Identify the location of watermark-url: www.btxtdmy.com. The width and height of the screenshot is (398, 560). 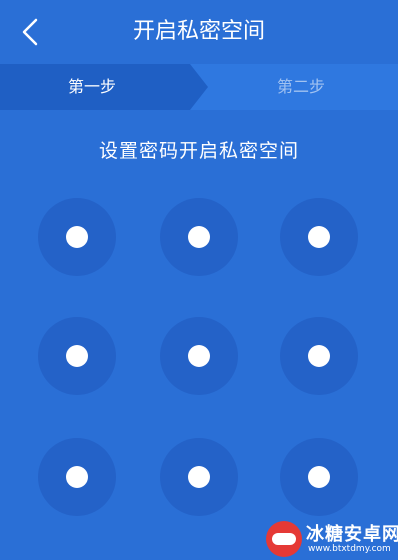
(349, 549).